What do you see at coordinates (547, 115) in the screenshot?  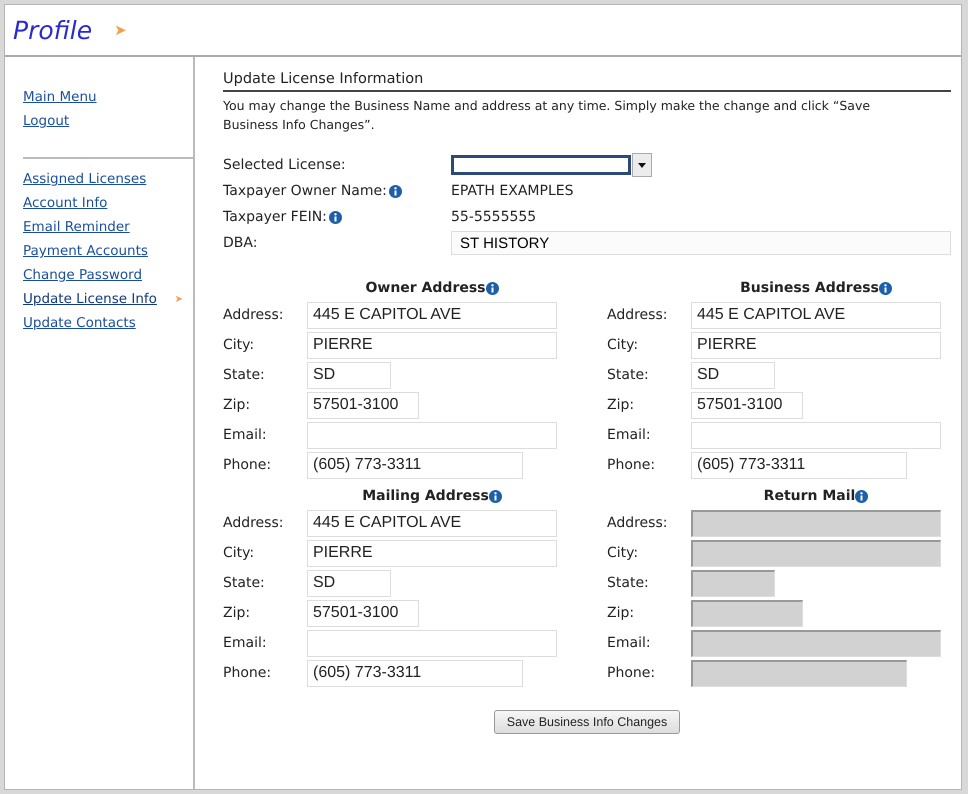 I see `intro-text: You may change the Business Name and address at any time. Simply make the change and click “Save Business Info Changes”.` at bounding box center [547, 115].